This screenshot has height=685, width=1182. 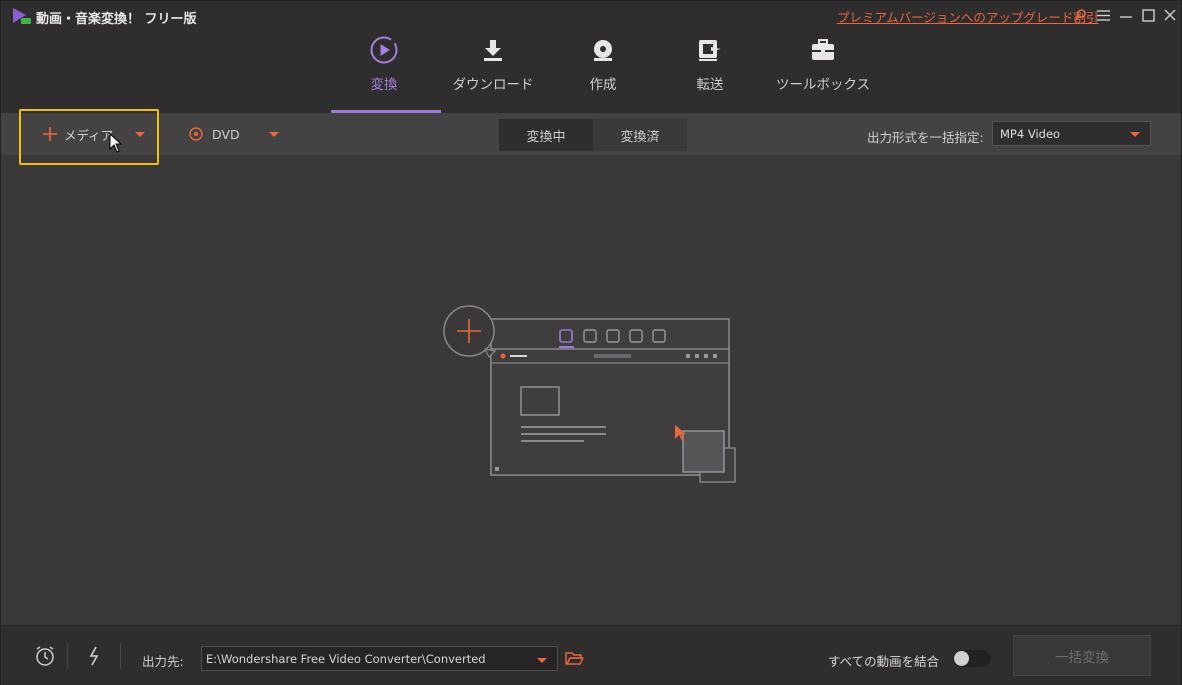 I want to click on lightning-icon, so click(x=94, y=656).